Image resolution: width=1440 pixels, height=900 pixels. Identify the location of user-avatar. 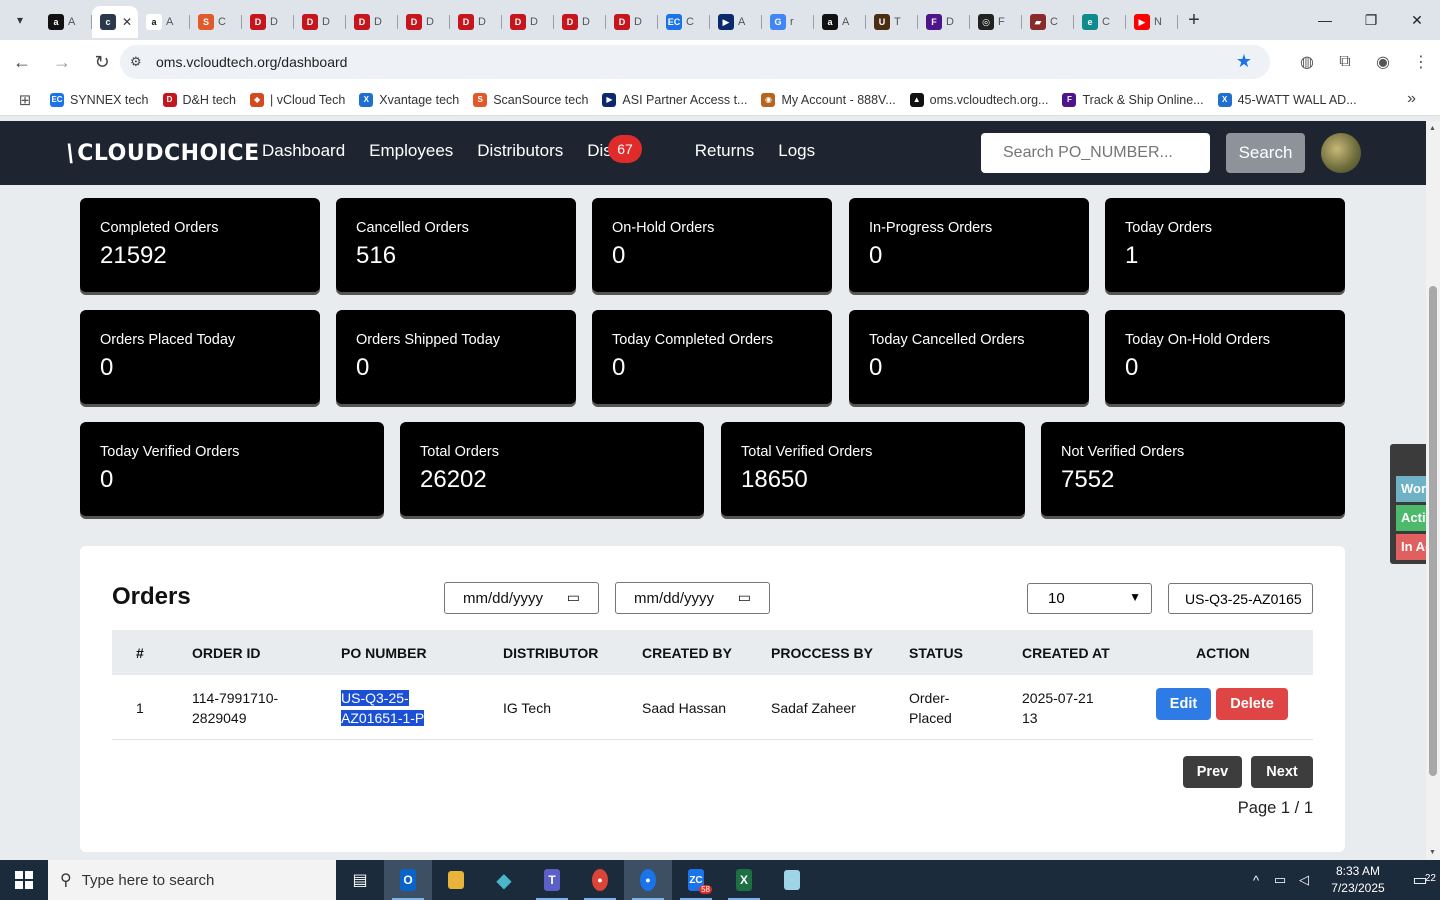
(1341, 153).